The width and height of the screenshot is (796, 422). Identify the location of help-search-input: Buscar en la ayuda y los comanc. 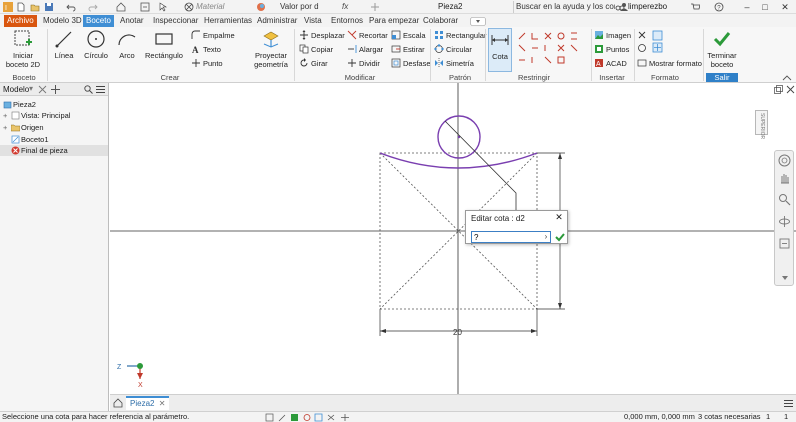
(564, 7).